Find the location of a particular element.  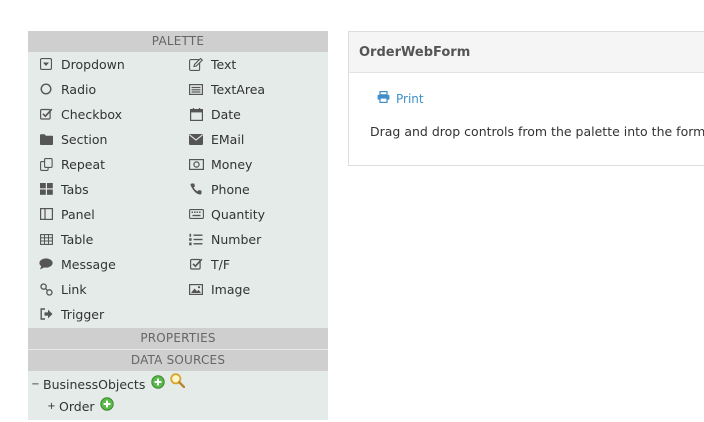

palette-item-label: Phone is located at coordinates (230, 189).